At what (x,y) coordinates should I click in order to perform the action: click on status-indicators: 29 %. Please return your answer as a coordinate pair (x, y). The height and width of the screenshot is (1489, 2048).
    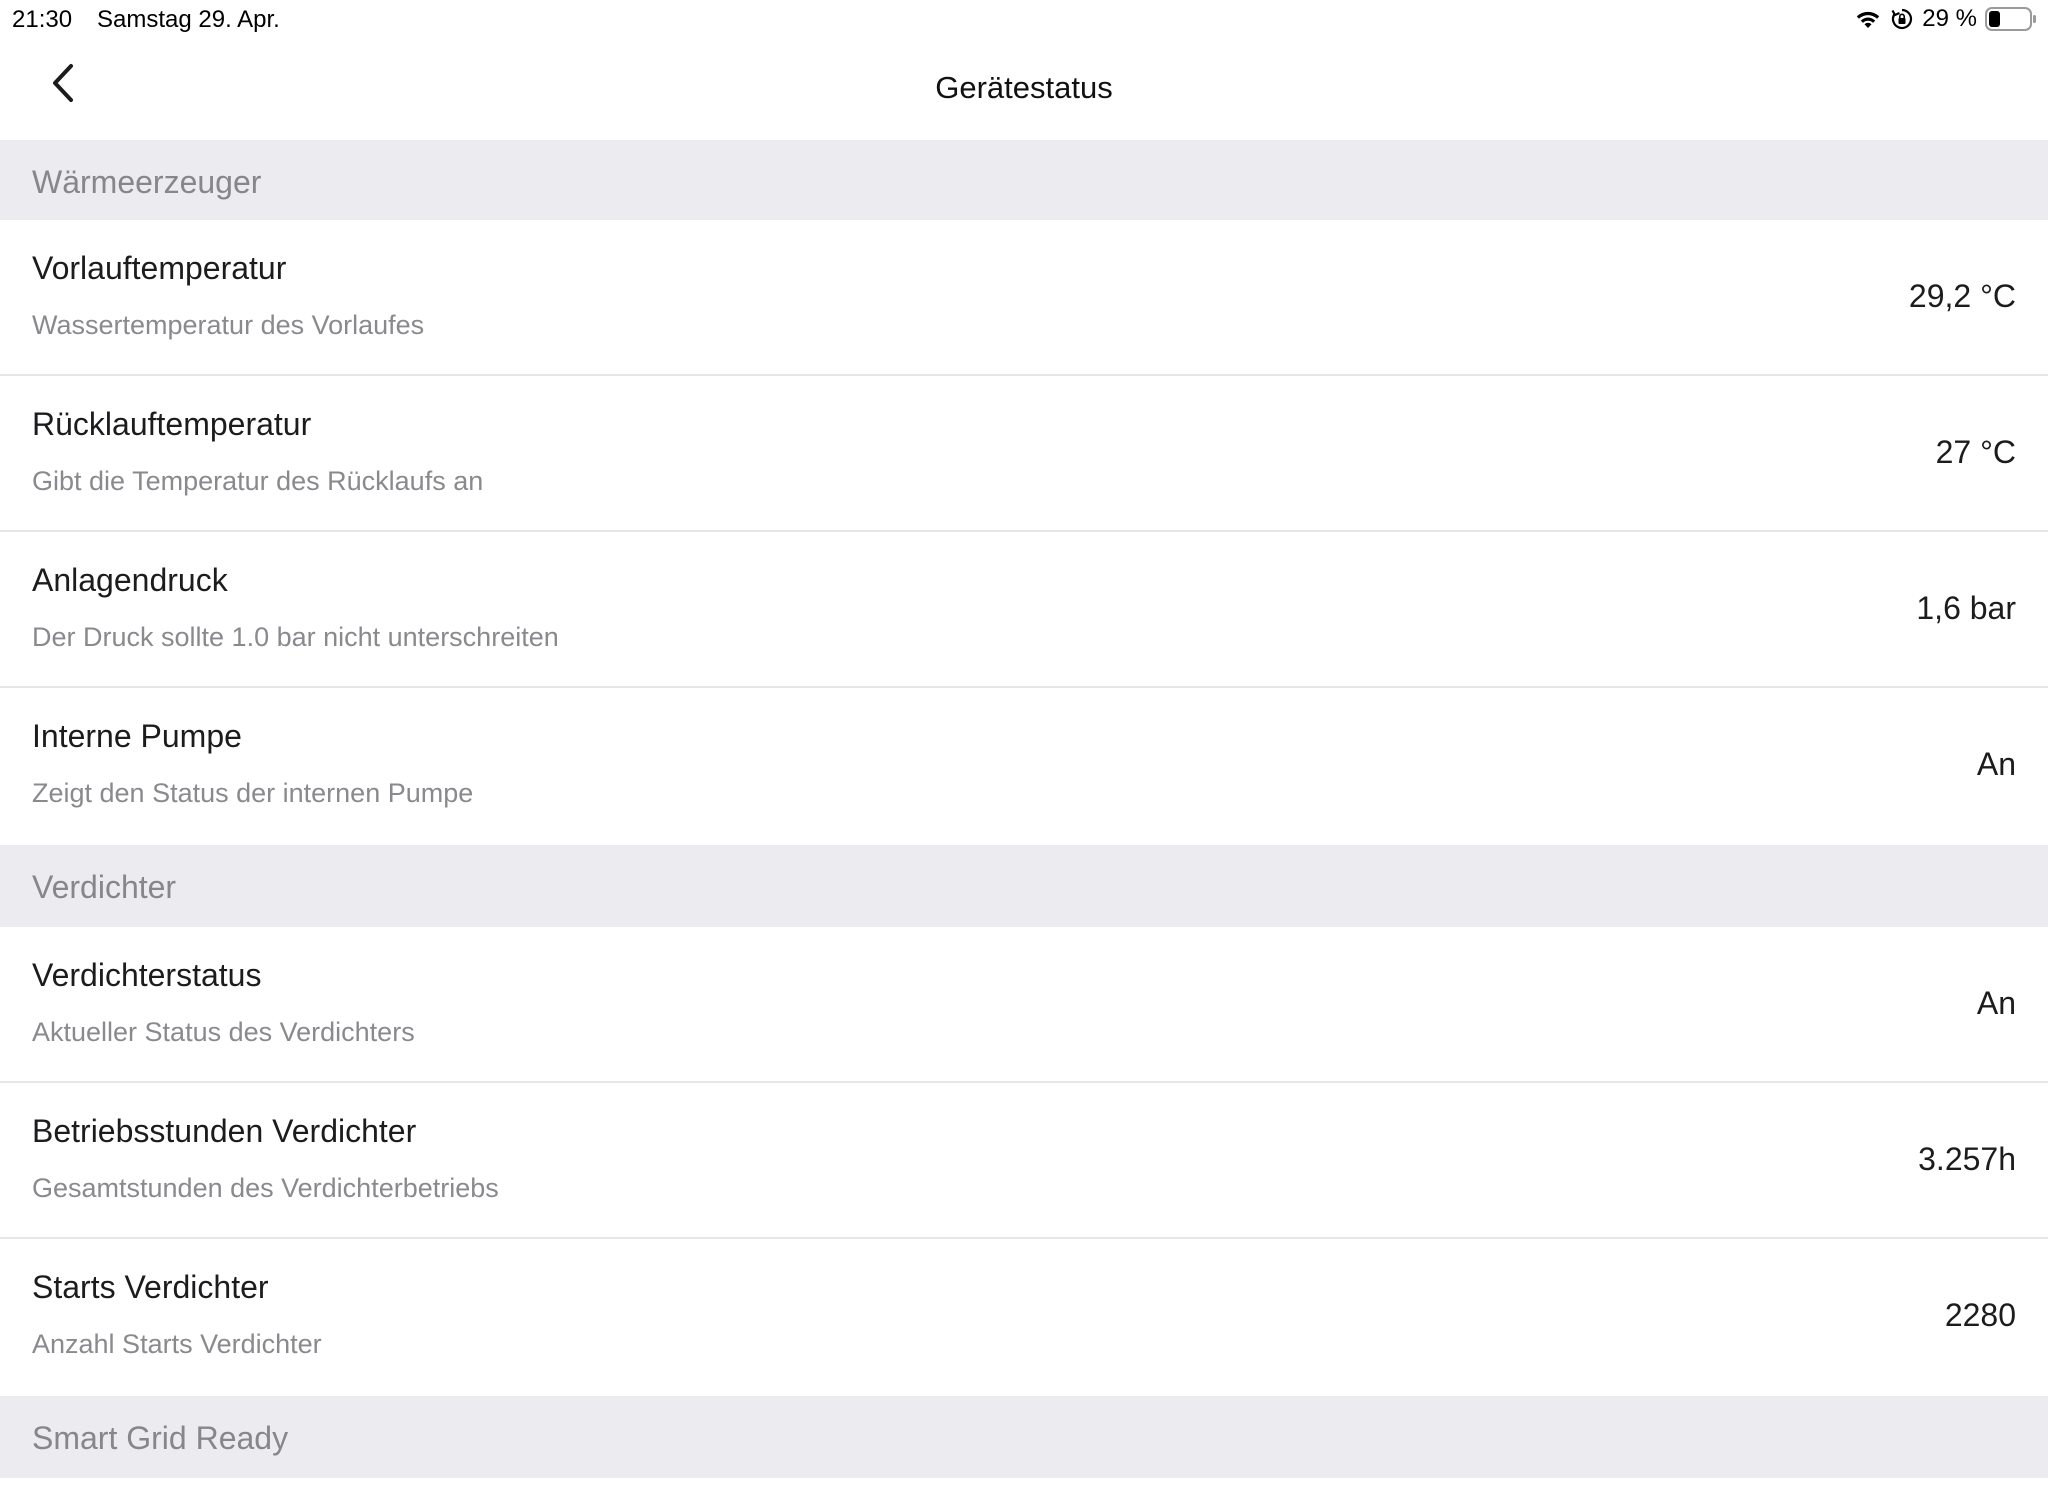
    Looking at the image, I should click on (1945, 19).